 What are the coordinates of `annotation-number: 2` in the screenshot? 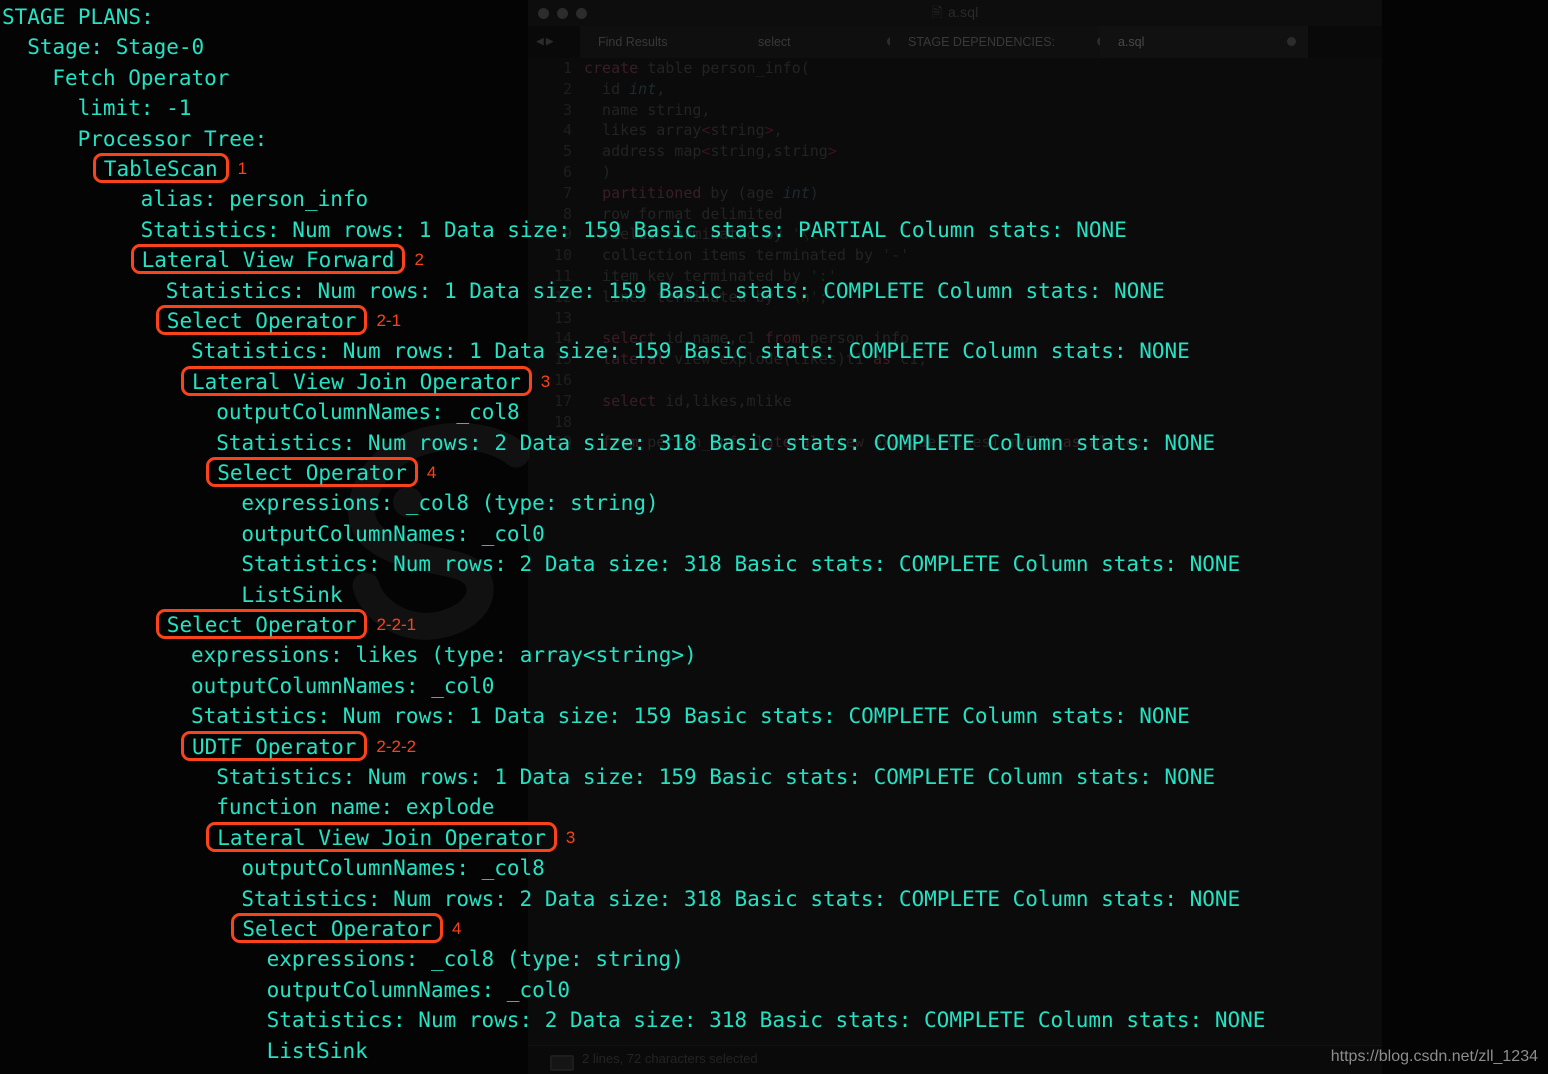 It's located at (419, 260).